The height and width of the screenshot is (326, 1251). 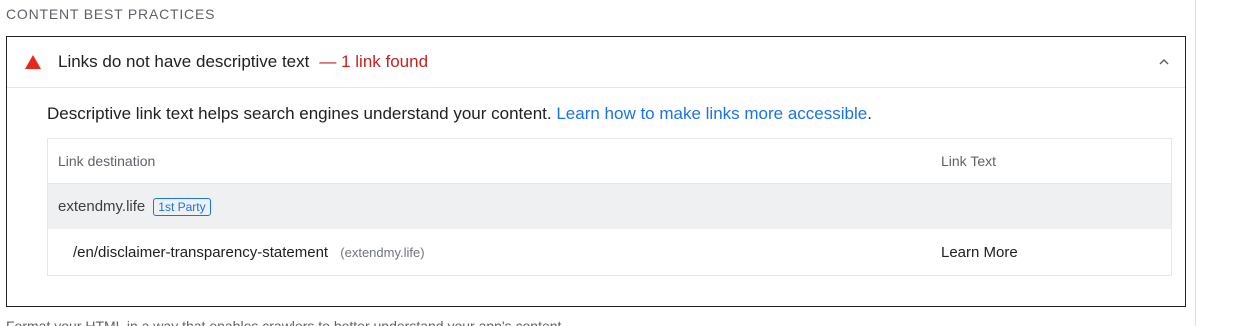 What do you see at coordinates (979, 252) in the screenshot?
I see `link-text-cell: Learn More` at bounding box center [979, 252].